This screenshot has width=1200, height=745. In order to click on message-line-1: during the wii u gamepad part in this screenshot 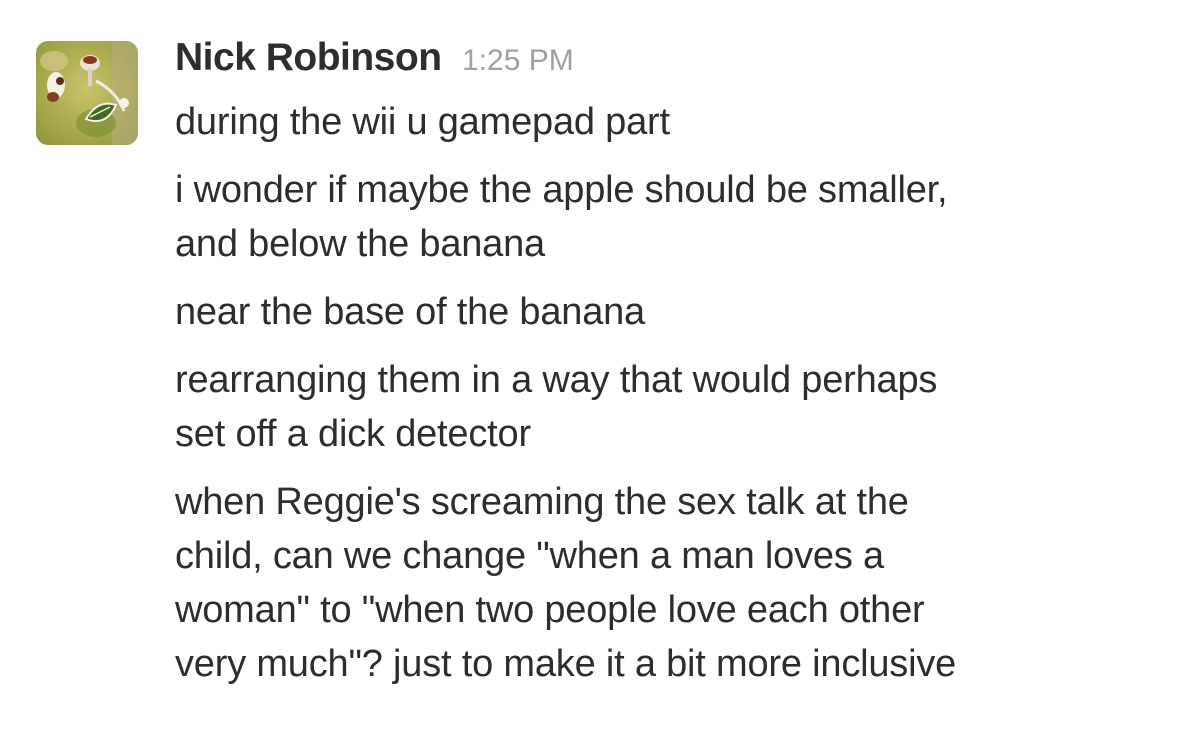, I will do `click(422, 122)`.